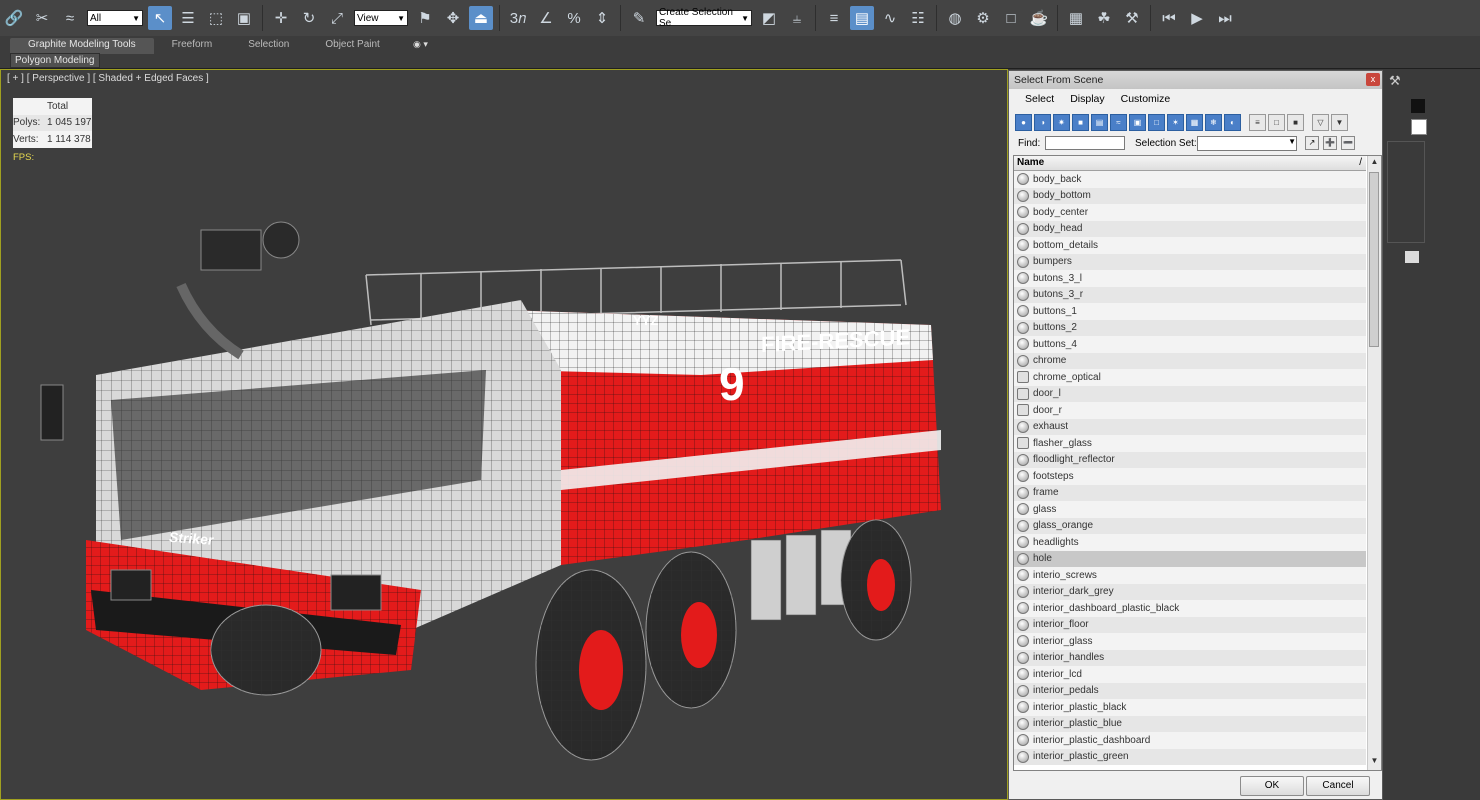 This screenshot has width=1480, height=800. Describe the element at coordinates (1190, 558) in the screenshot. I see `list-item: hole` at that location.